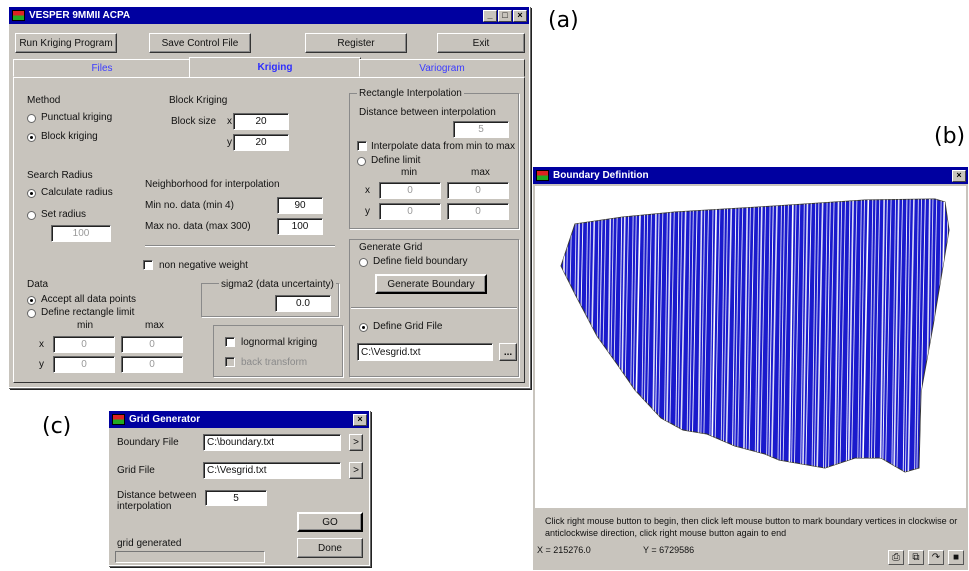 Image resolution: width=969 pixels, height=571 pixels. Describe the element at coordinates (330, 522) in the screenshot. I see `go-button: GO` at that location.